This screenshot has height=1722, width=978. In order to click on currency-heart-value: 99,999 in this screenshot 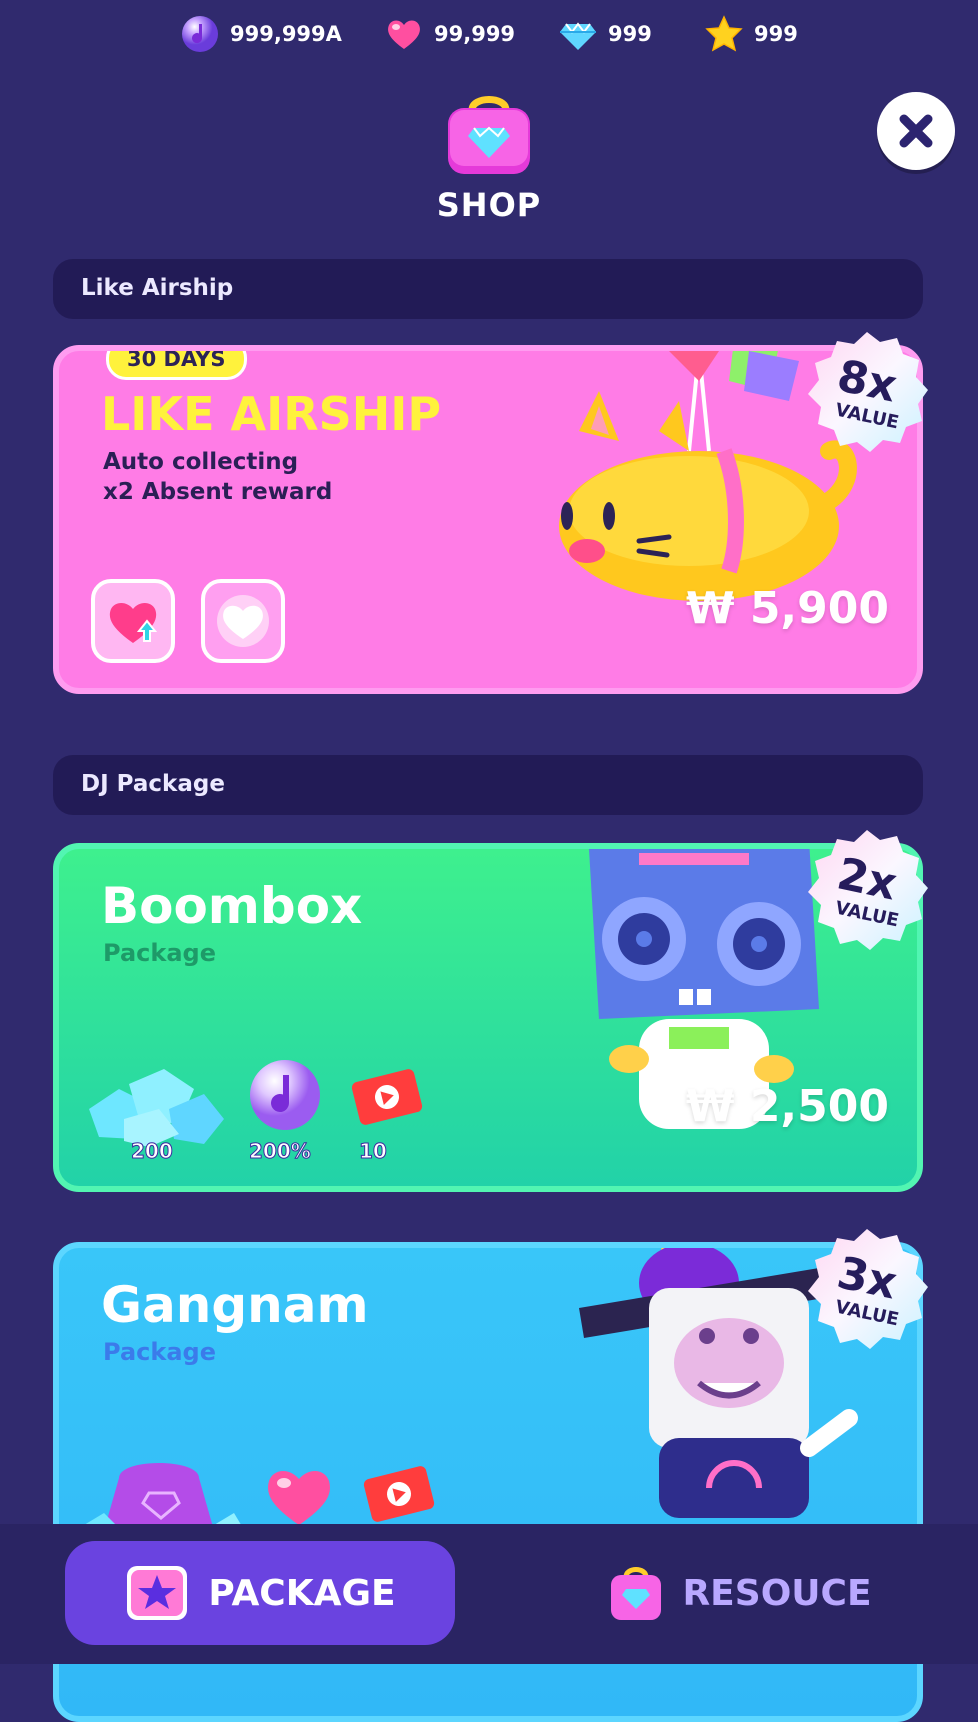, I will do `click(475, 34)`.